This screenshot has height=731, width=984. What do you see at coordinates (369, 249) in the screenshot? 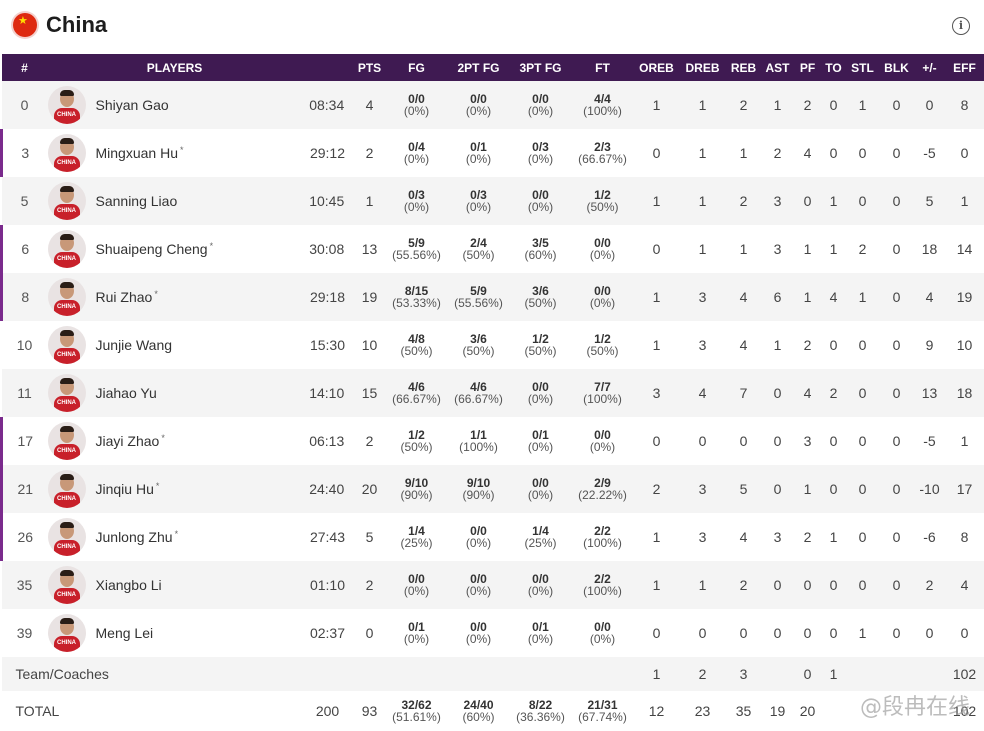
I see `points: 13` at bounding box center [369, 249].